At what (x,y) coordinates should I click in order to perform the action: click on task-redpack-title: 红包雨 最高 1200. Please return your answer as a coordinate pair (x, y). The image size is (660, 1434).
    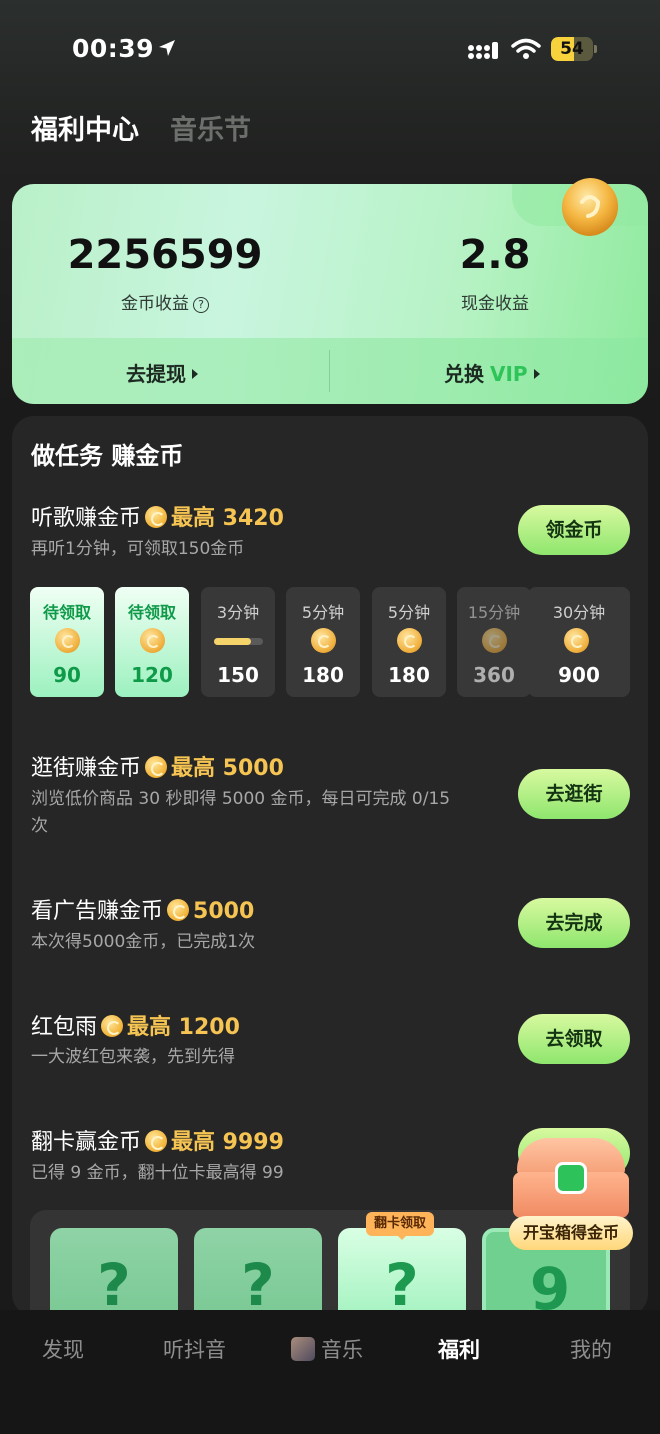
    Looking at the image, I should click on (135, 1025).